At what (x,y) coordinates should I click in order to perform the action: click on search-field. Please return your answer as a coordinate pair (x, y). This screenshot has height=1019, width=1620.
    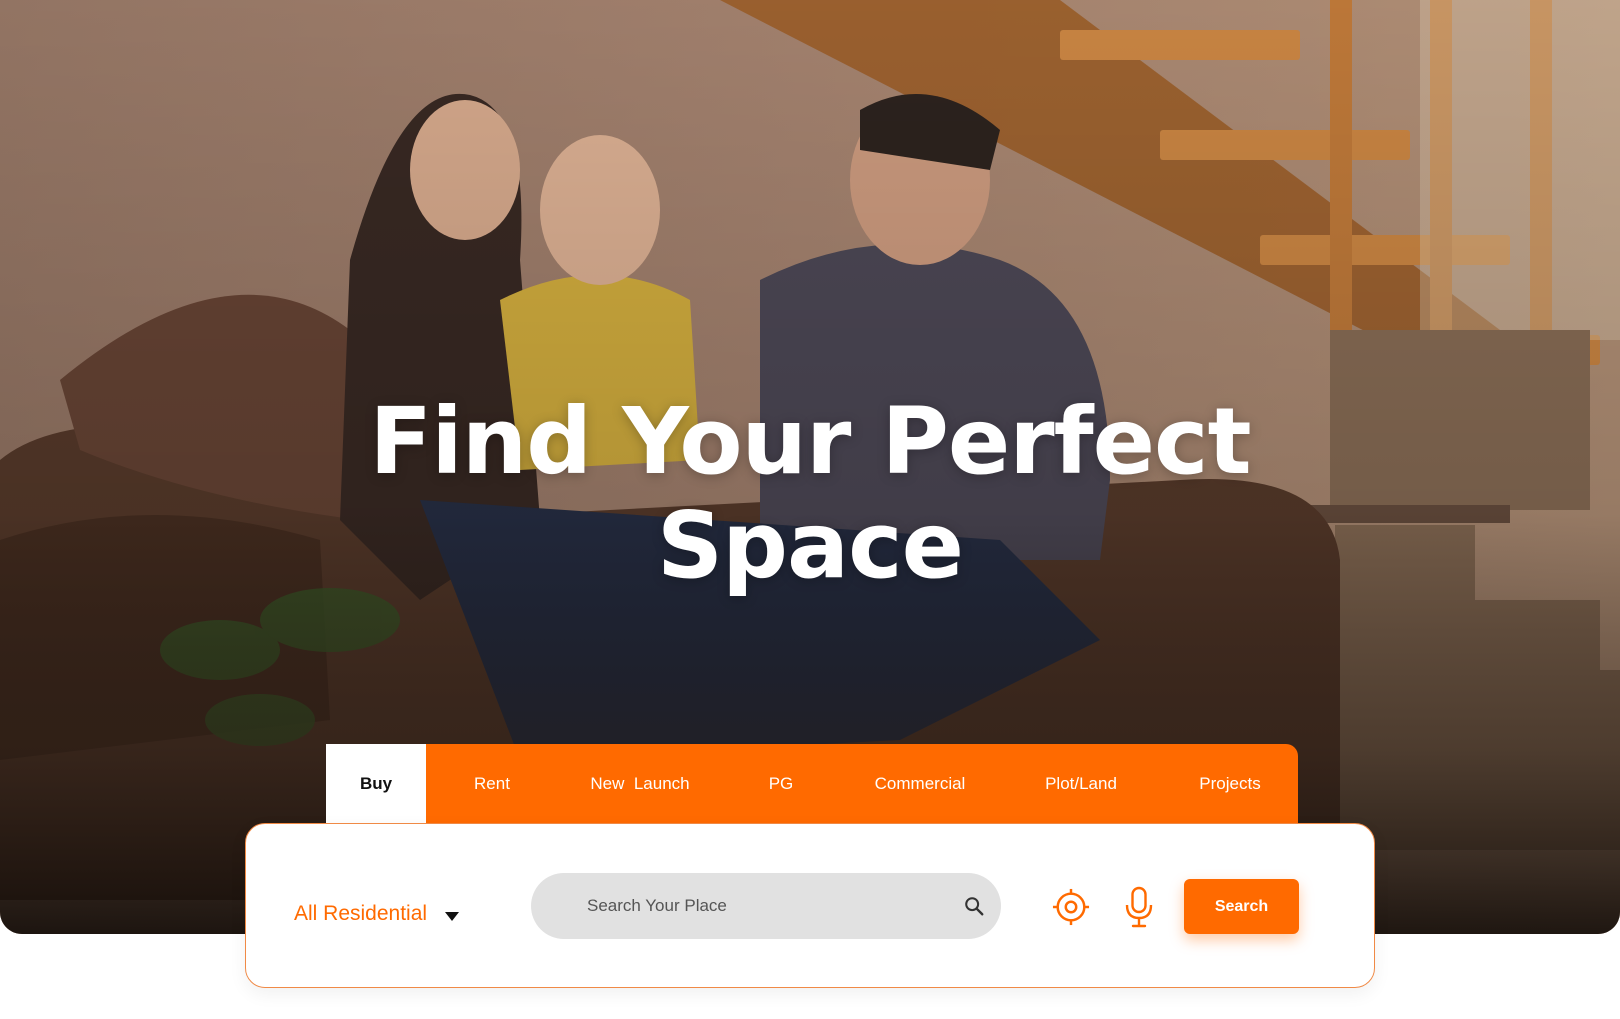
    Looking at the image, I should click on (766, 906).